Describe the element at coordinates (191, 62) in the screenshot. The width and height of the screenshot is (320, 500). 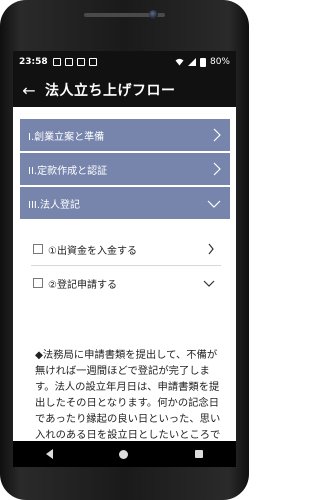
I see `signal-icon` at that location.